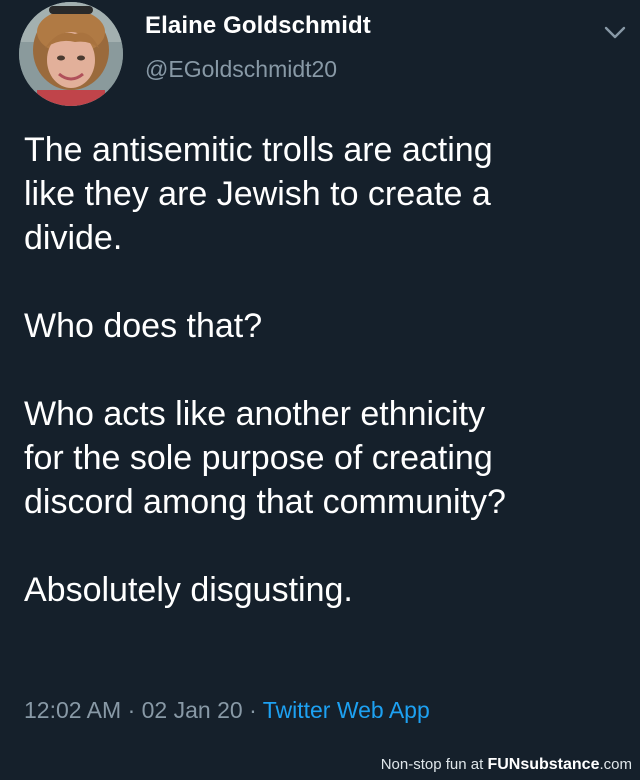  Describe the element at coordinates (434, 764) in the screenshot. I see `watermark-prefix: Non-stop fun at` at that location.